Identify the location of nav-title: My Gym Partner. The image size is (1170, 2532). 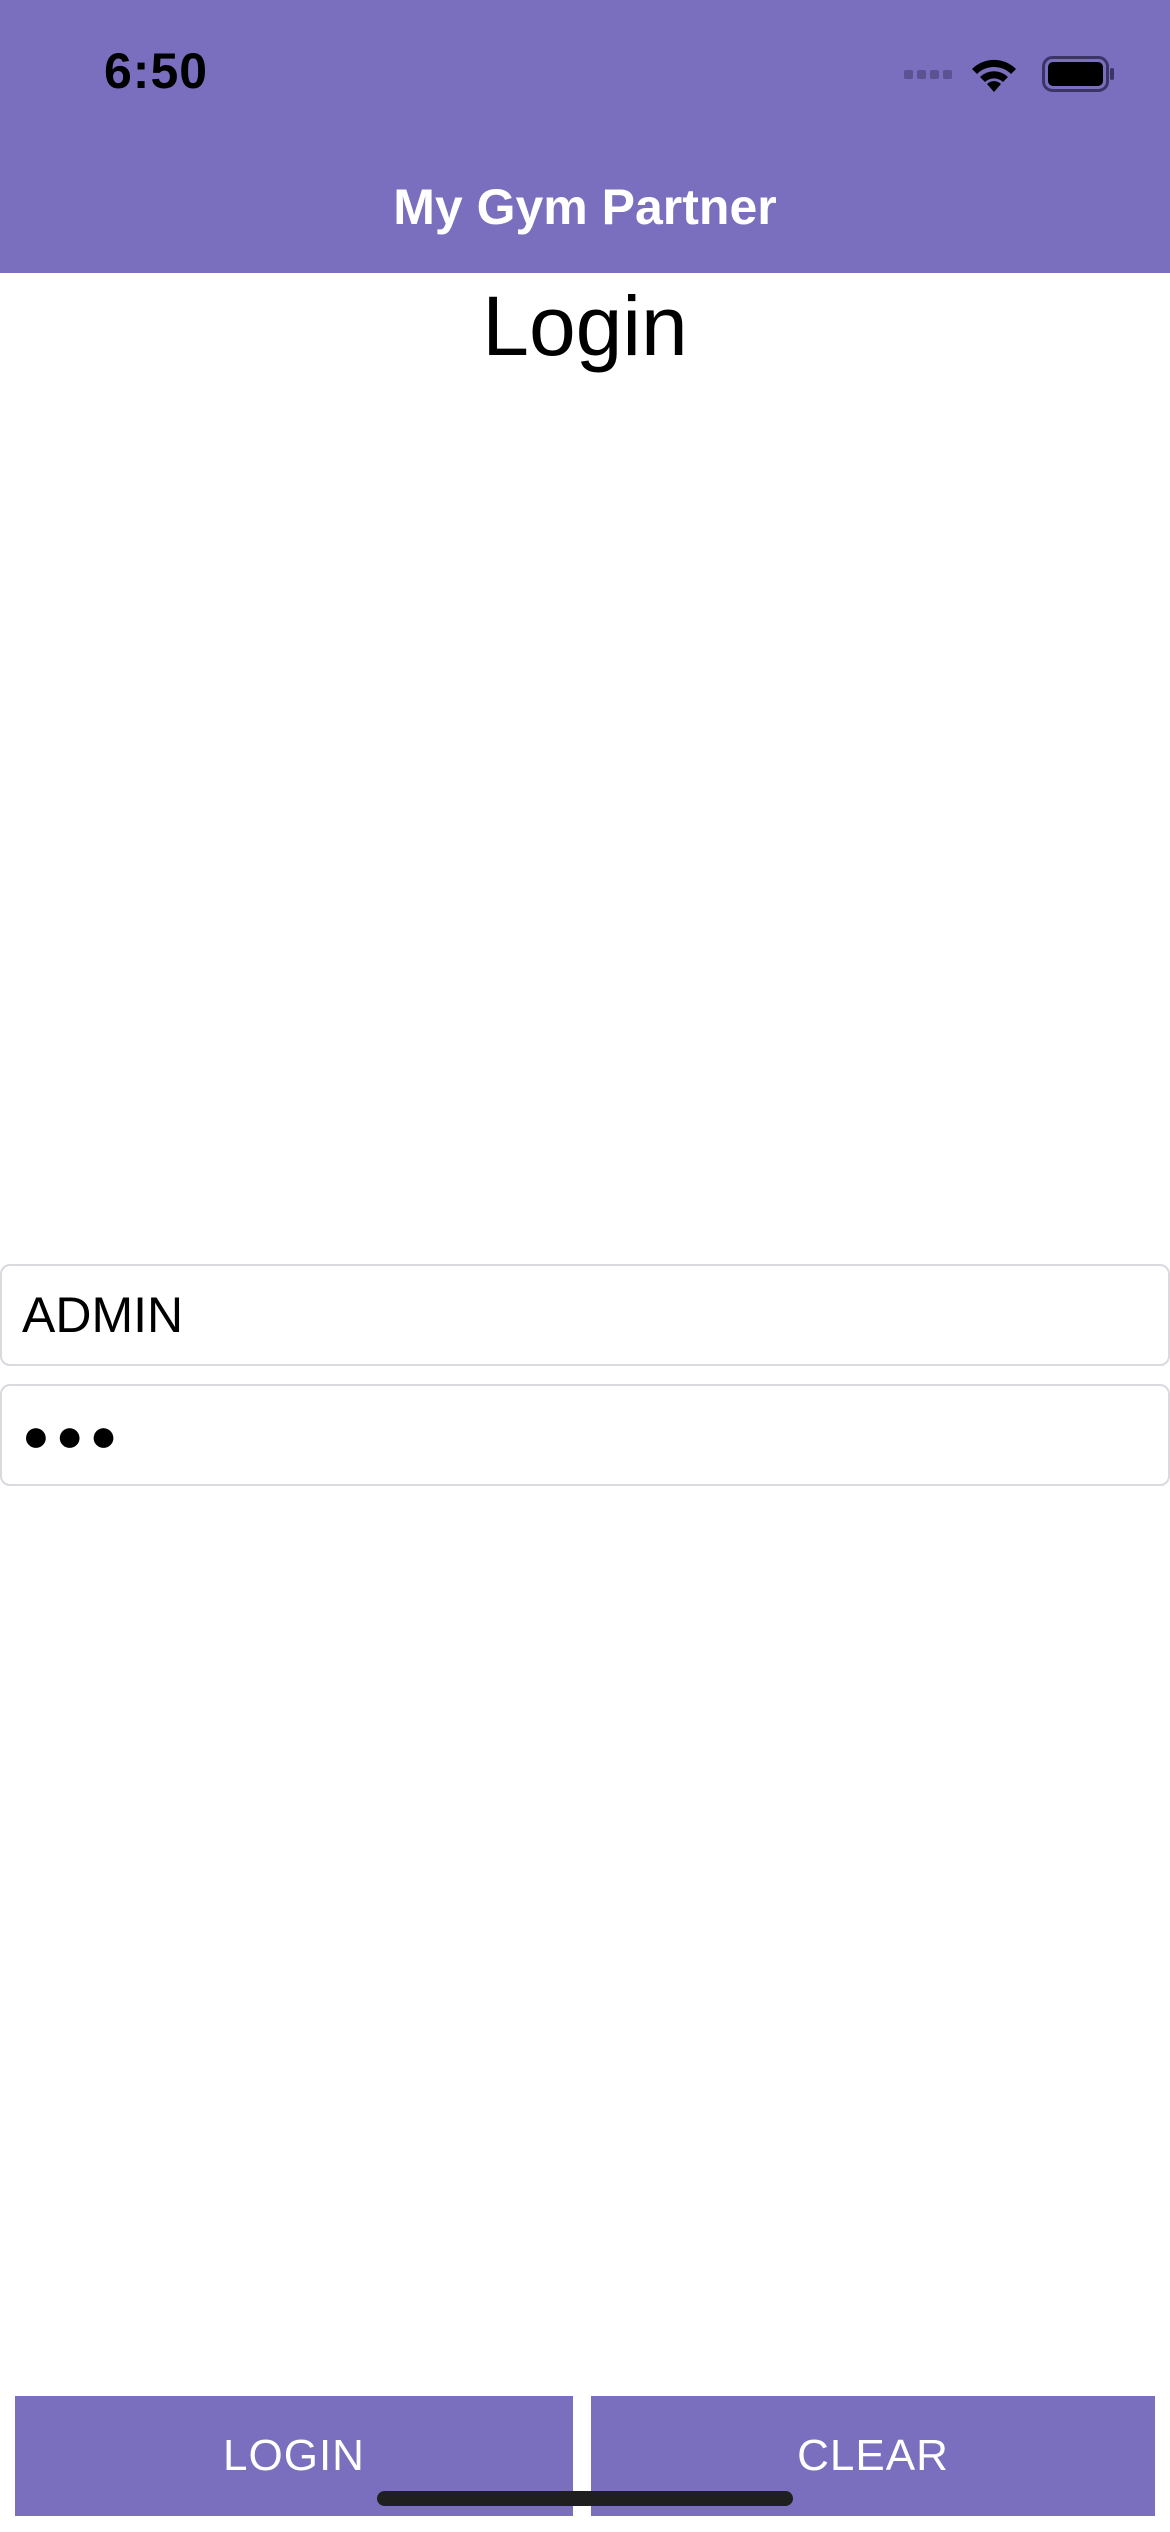
(585, 207).